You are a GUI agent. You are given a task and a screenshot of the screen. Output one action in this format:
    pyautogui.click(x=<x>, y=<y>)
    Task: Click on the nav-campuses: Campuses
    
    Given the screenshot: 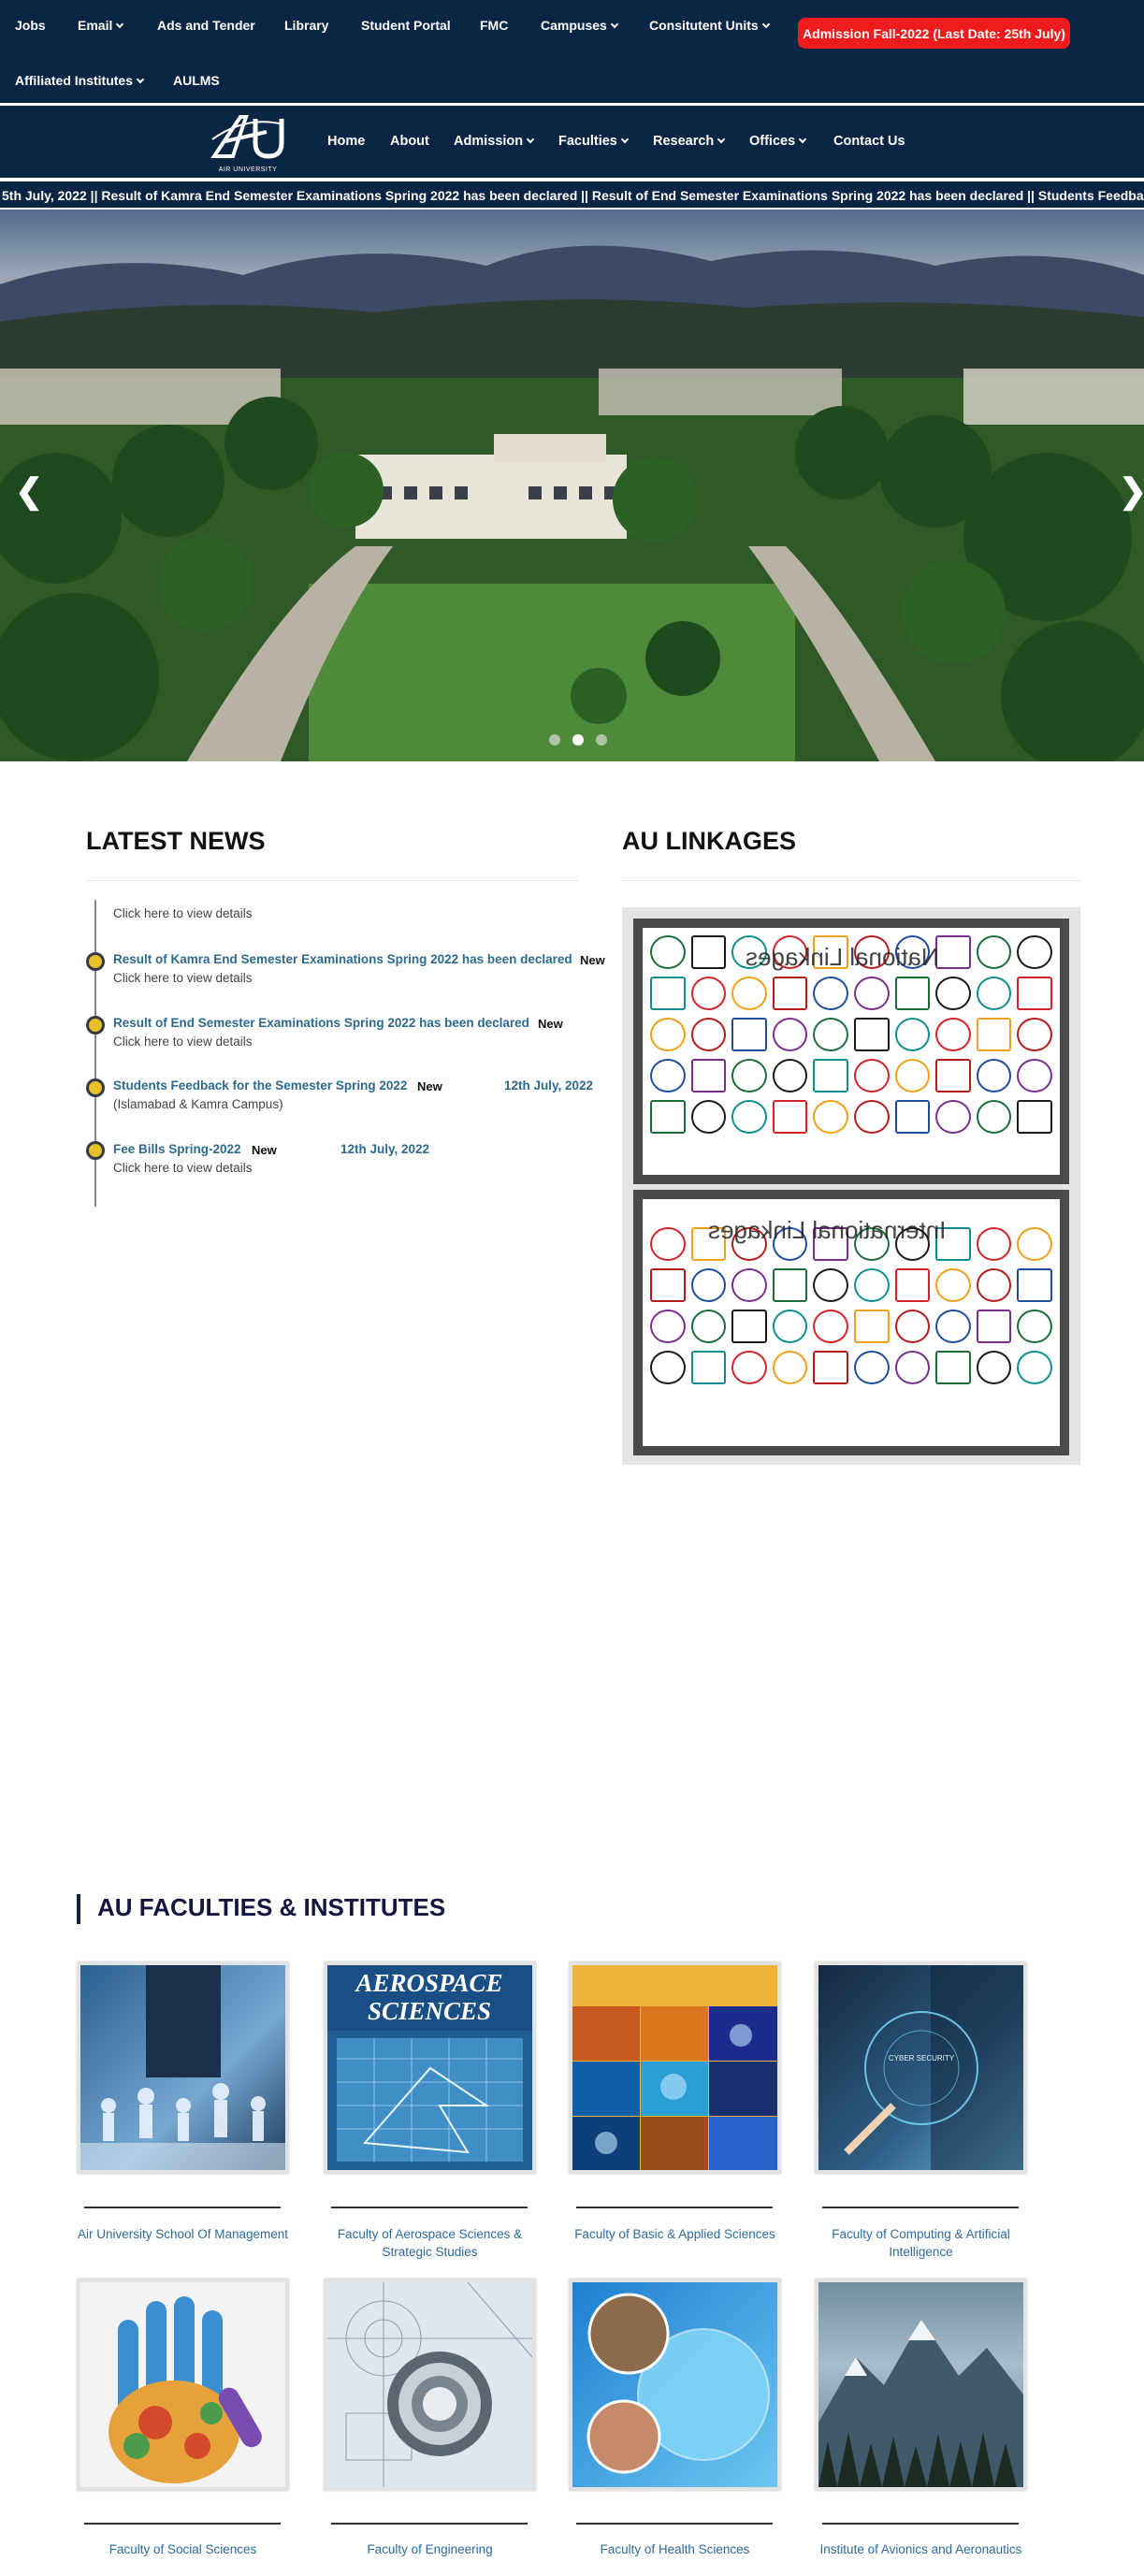 What is the action you would take?
    pyautogui.click(x=580, y=25)
    